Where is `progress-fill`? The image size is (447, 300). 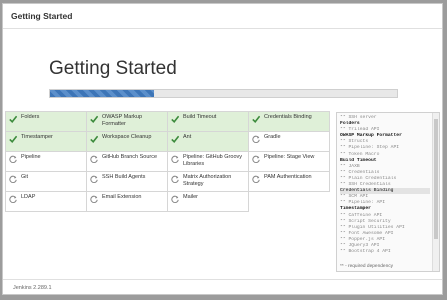 progress-fill is located at coordinates (102, 93).